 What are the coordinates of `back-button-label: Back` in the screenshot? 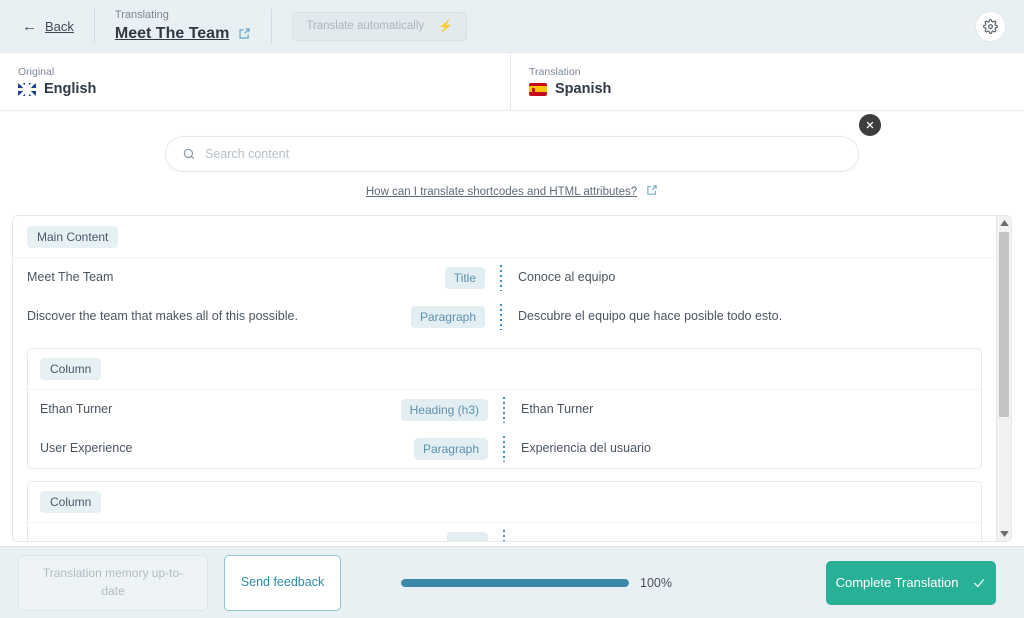 It's located at (59, 26).